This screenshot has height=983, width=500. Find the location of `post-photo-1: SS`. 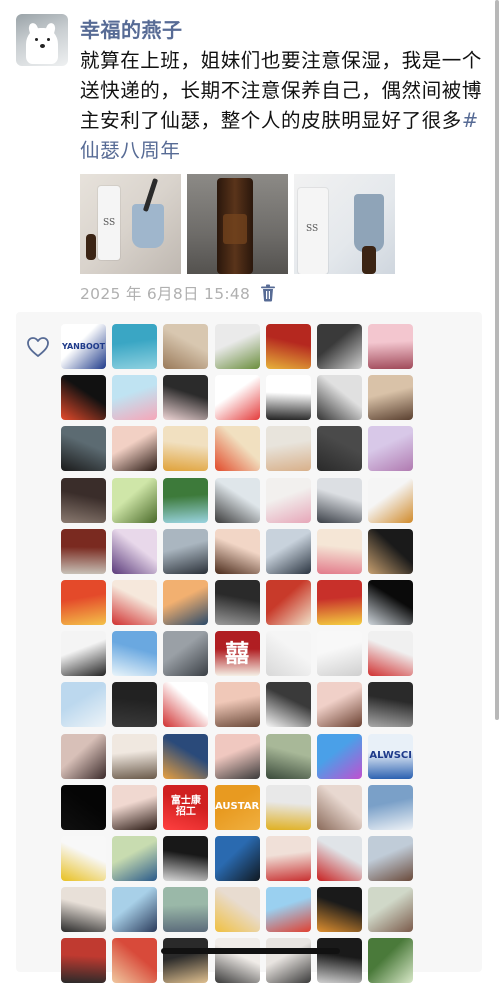

post-photo-1: SS is located at coordinates (130, 224).